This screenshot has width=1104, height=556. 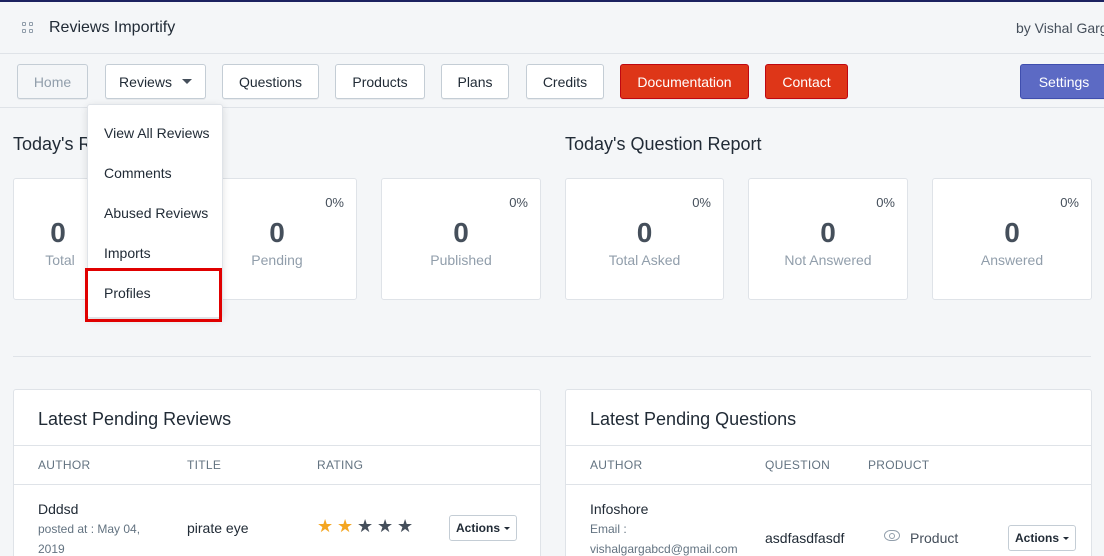 I want to click on review-actions-button: Actions, so click(x=483, y=528).